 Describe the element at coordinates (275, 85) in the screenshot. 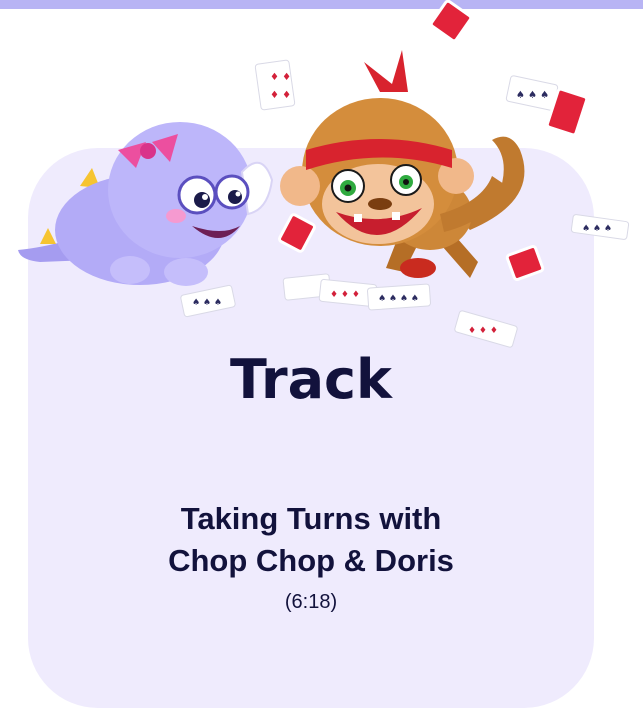

I see `playing-card-flying-left: ♦ ♦ ♦ ♦` at that location.